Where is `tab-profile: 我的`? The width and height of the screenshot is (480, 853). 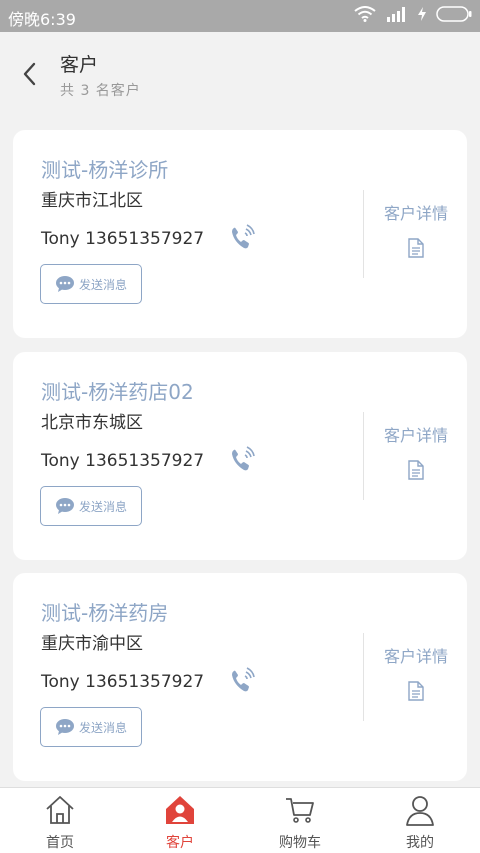 tab-profile: 我的 is located at coordinates (420, 820).